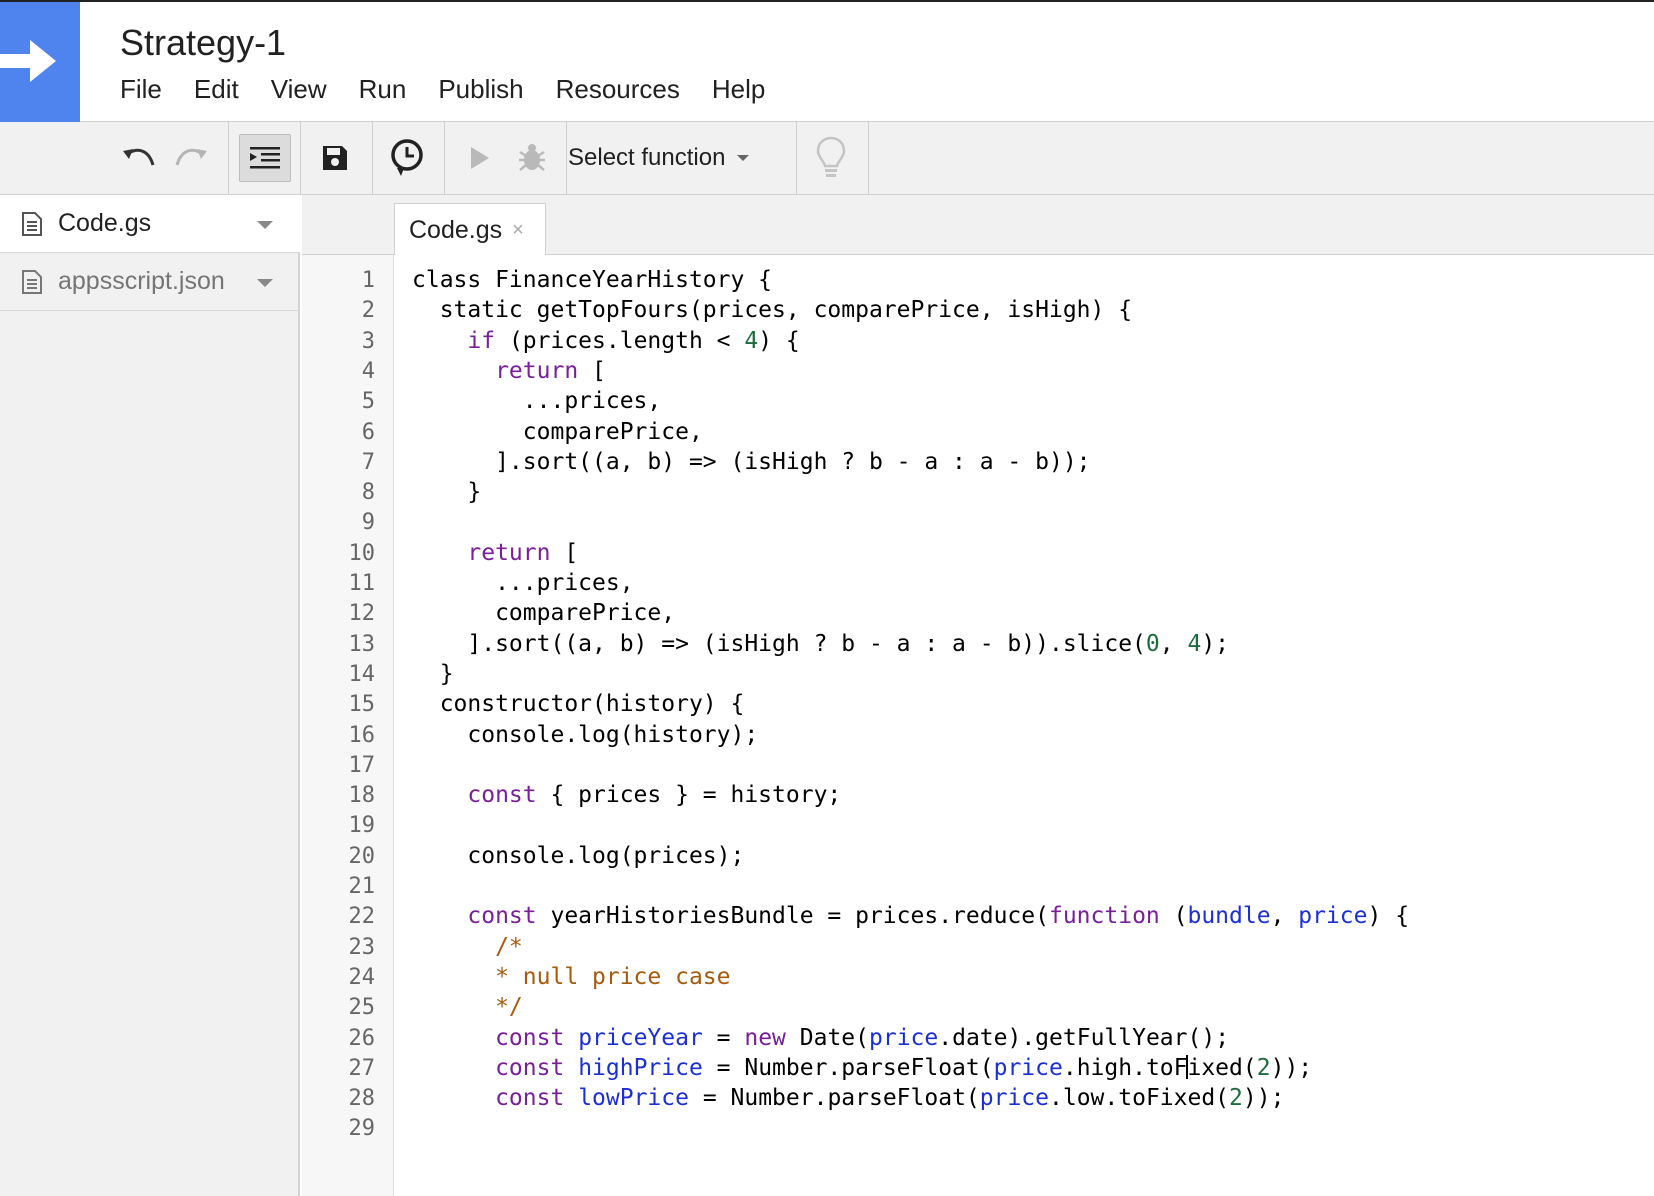 Image resolution: width=1654 pixels, height=1196 pixels. I want to click on menu-edit: Edit, so click(216, 89).